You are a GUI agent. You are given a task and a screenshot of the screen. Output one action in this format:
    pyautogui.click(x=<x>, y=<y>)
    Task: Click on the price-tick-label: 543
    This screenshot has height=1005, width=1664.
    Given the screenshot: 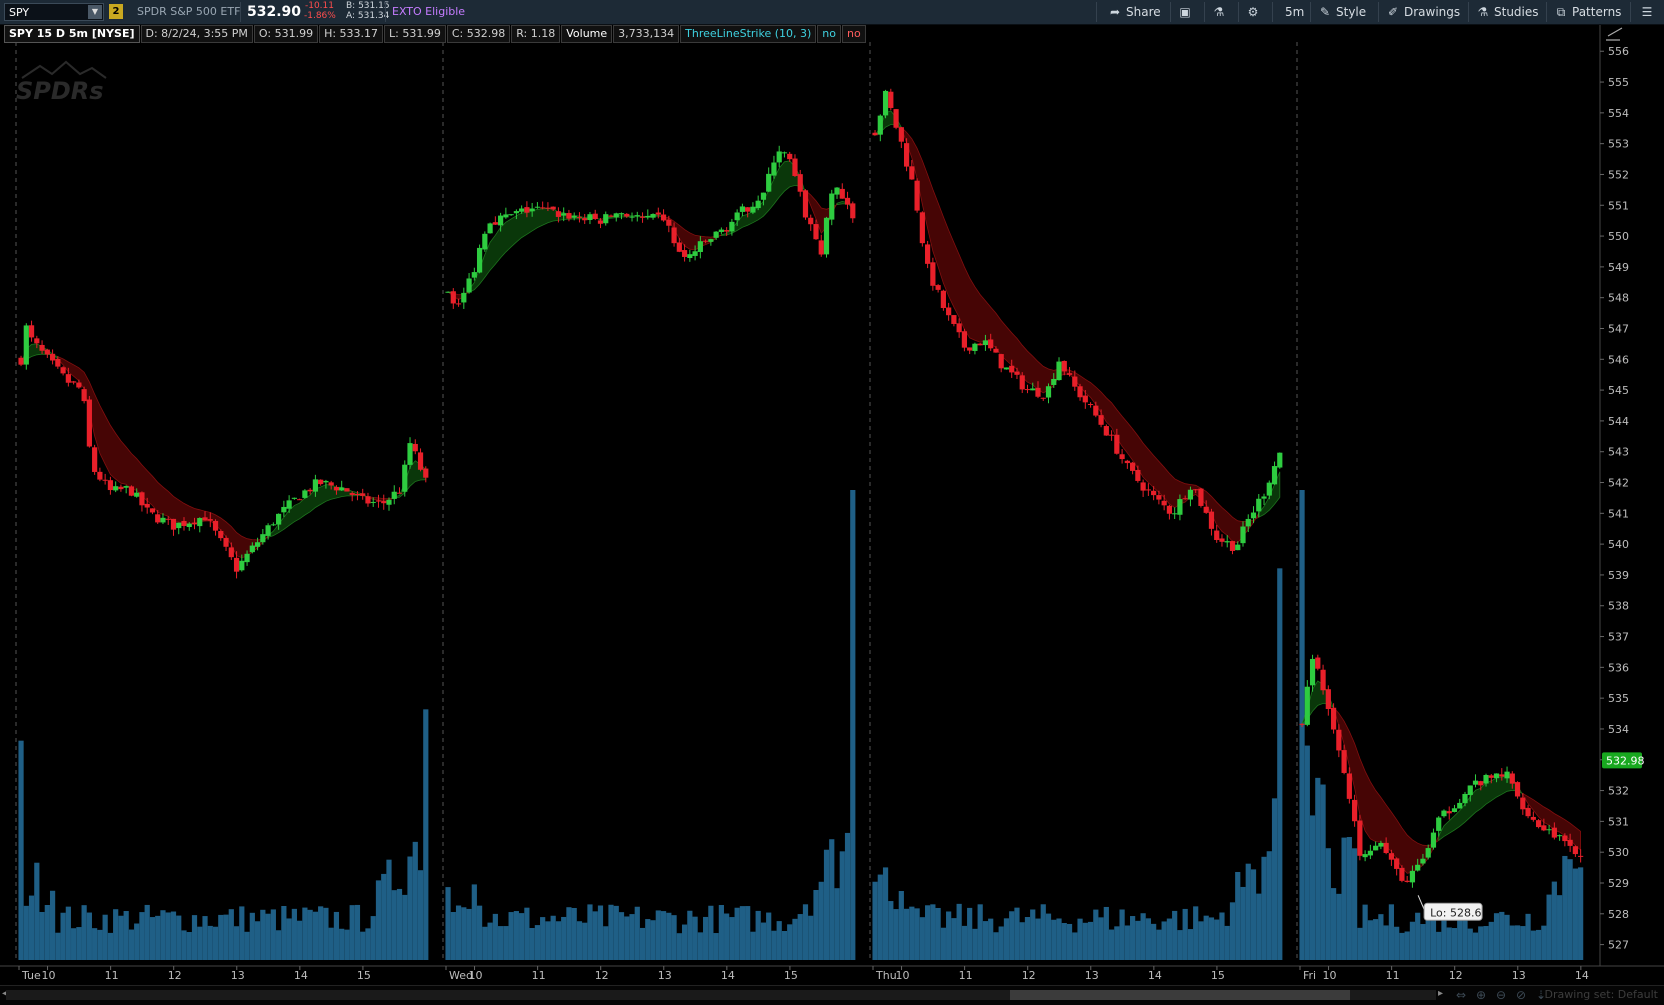 What is the action you would take?
    pyautogui.click(x=1618, y=452)
    